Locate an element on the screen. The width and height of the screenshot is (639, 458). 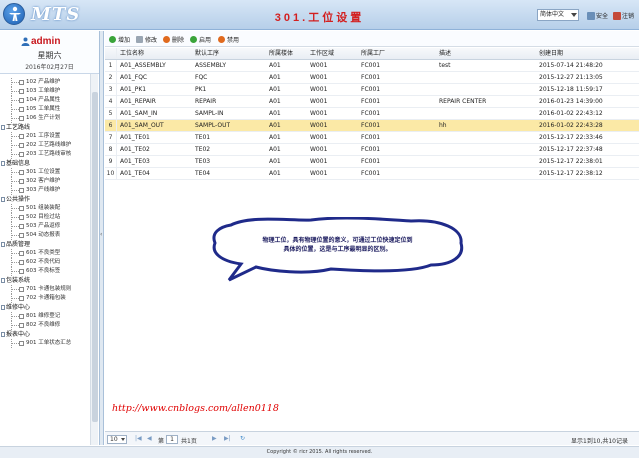
sidebar-item: 102 产品维护 is located at coordinates (45, 82).